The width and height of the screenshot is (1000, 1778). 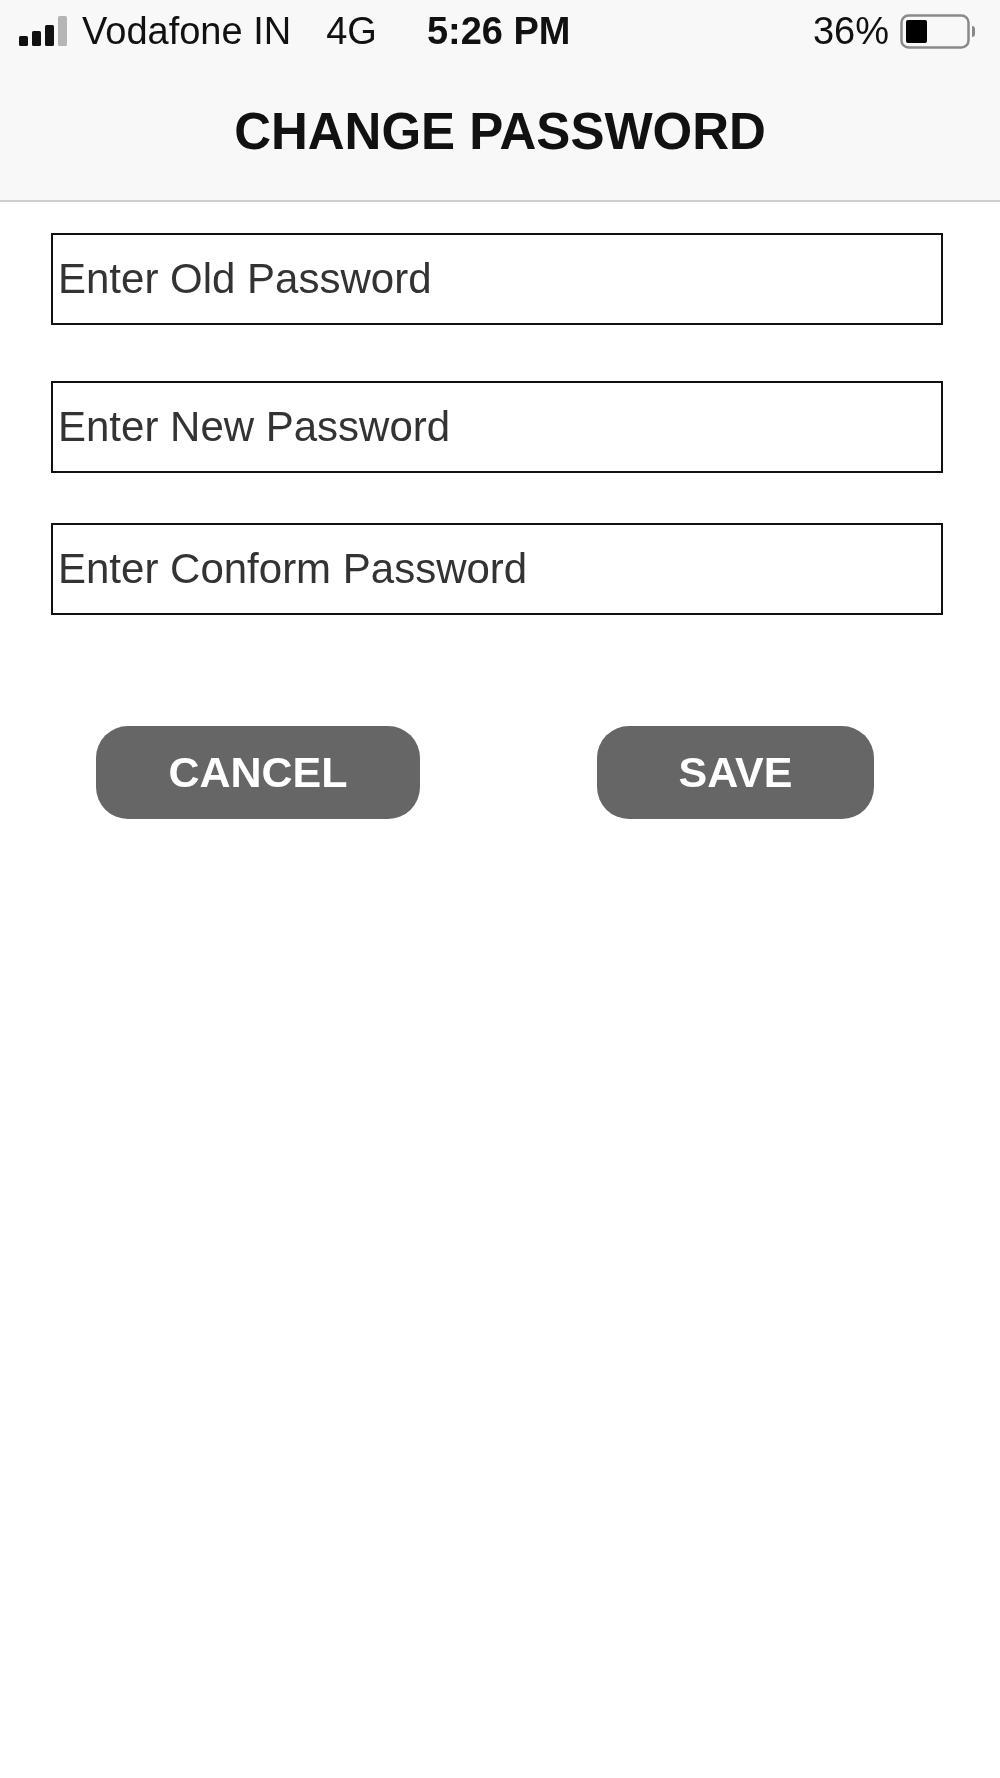 I want to click on network-type: 4G, so click(x=351, y=31).